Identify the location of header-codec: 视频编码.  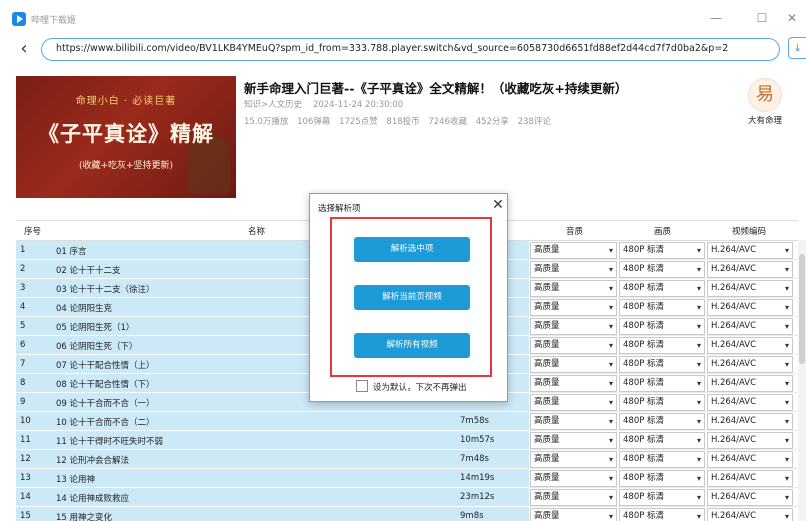
(749, 231).